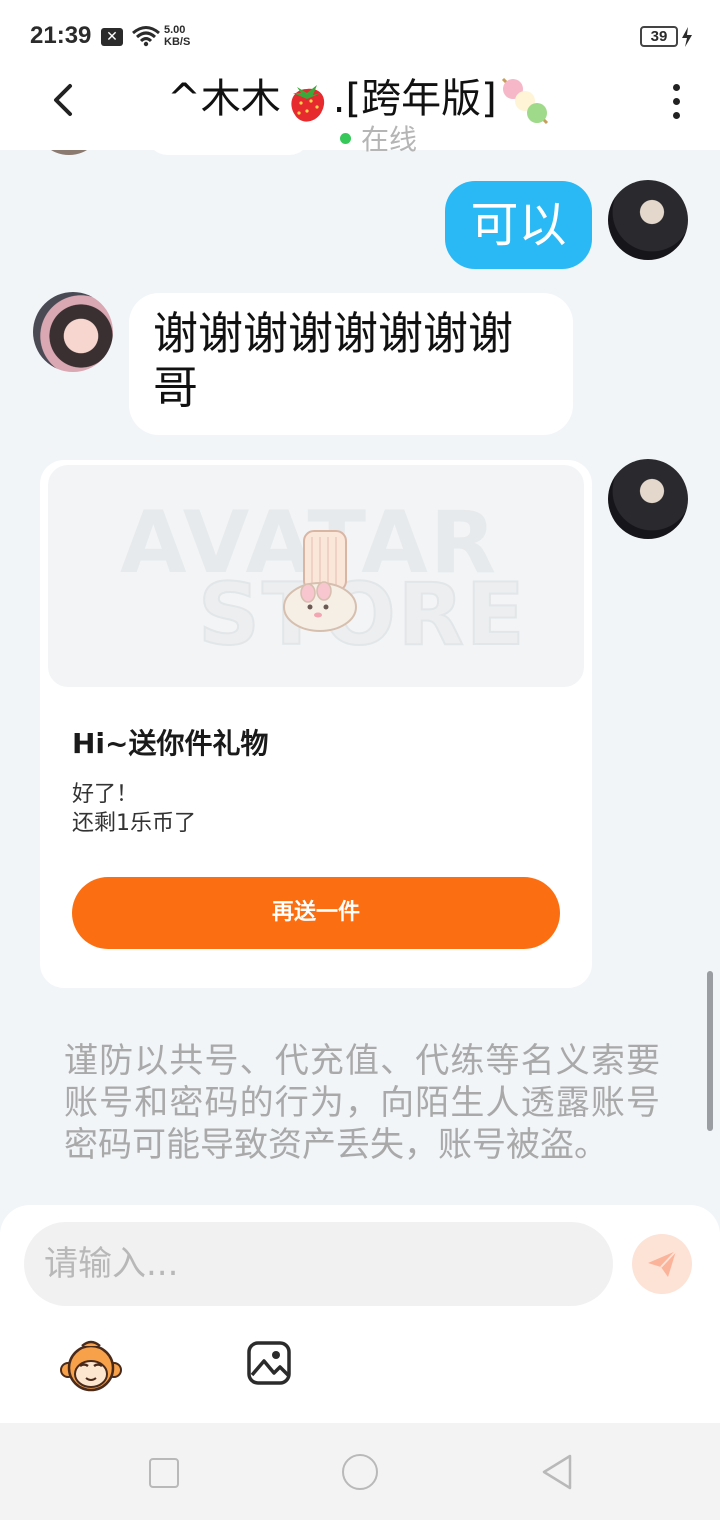 Image resolution: width=720 pixels, height=1520 pixels. I want to click on more-vertical-icon, so click(676, 87).